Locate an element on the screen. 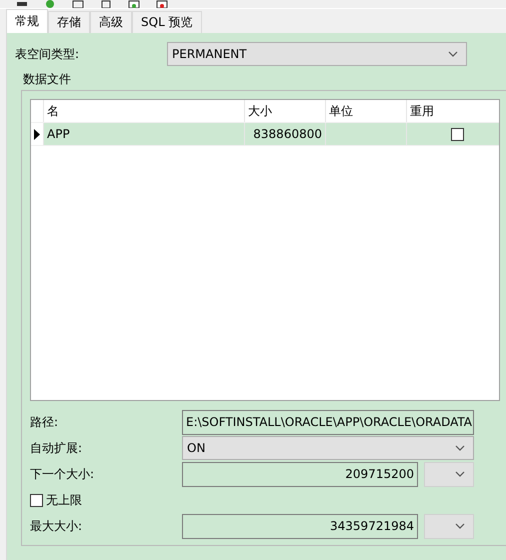 This screenshot has height=560, width=506. tab: 存储 is located at coordinates (69, 22).